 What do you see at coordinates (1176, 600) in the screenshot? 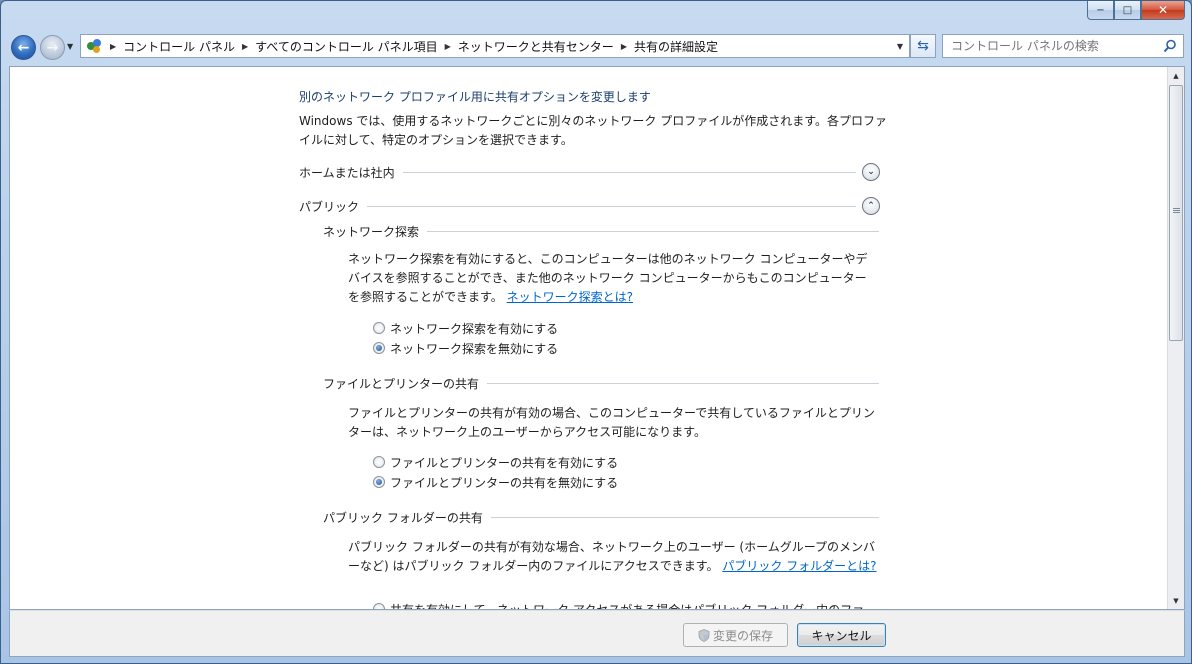
I see `scroll-down-arrow-icon: ▼` at bounding box center [1176, 600].